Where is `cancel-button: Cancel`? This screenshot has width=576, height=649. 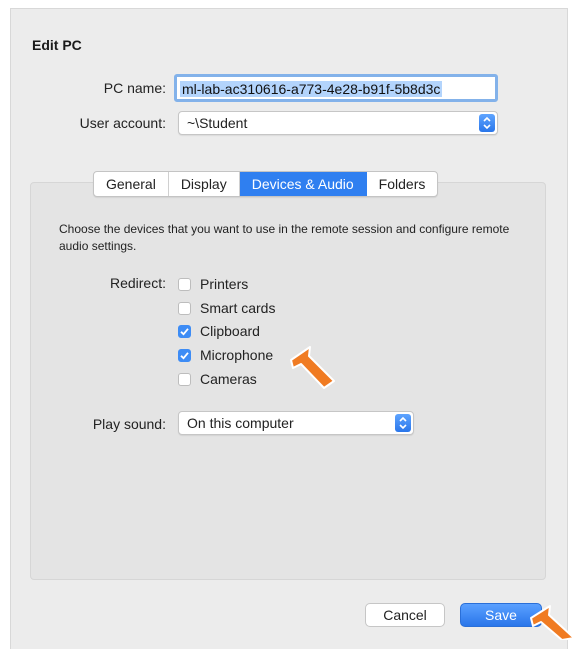
cancel-button: Cancel is located at coordinates (405, 615).